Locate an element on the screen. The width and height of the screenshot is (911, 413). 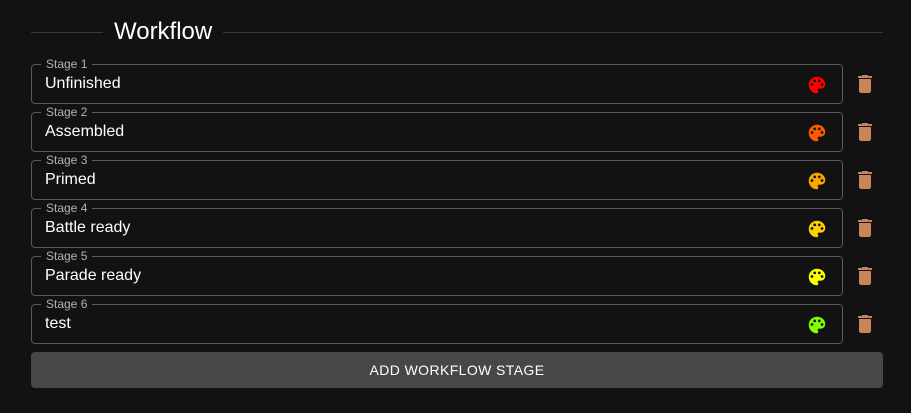
stage-name-field: Stage 6 is located at coordinates (437, 320).